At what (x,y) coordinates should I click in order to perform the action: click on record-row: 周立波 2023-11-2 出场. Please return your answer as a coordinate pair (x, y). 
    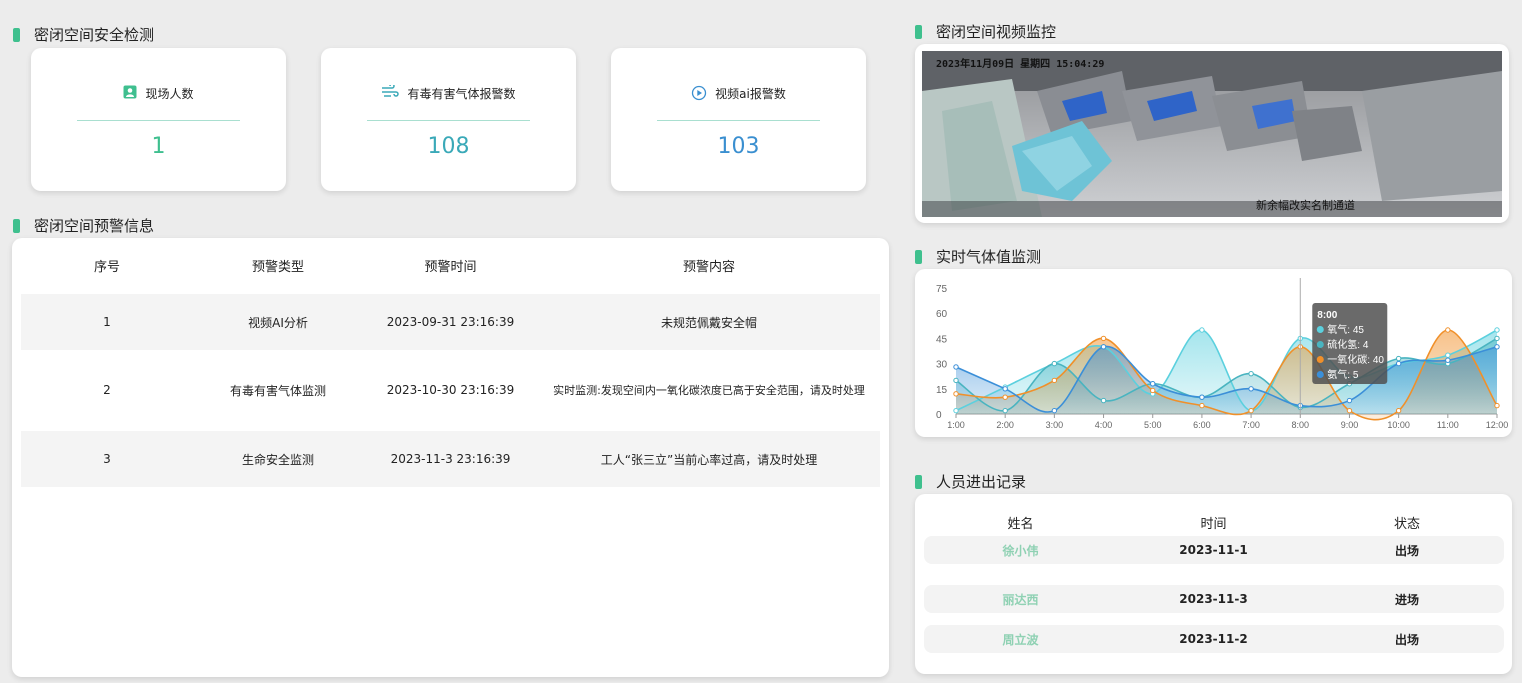
    Looking at the image, I should click on (1214, 639).